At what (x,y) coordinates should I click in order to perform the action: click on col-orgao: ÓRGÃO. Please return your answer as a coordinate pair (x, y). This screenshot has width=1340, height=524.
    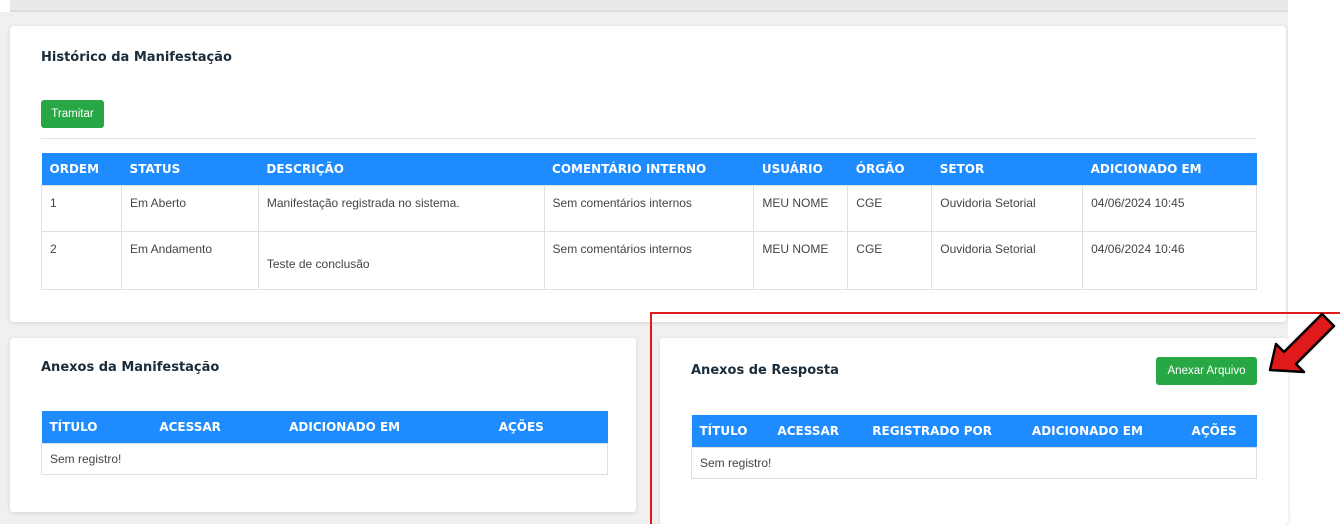
    Looking at the image, I should click on (889, 169).